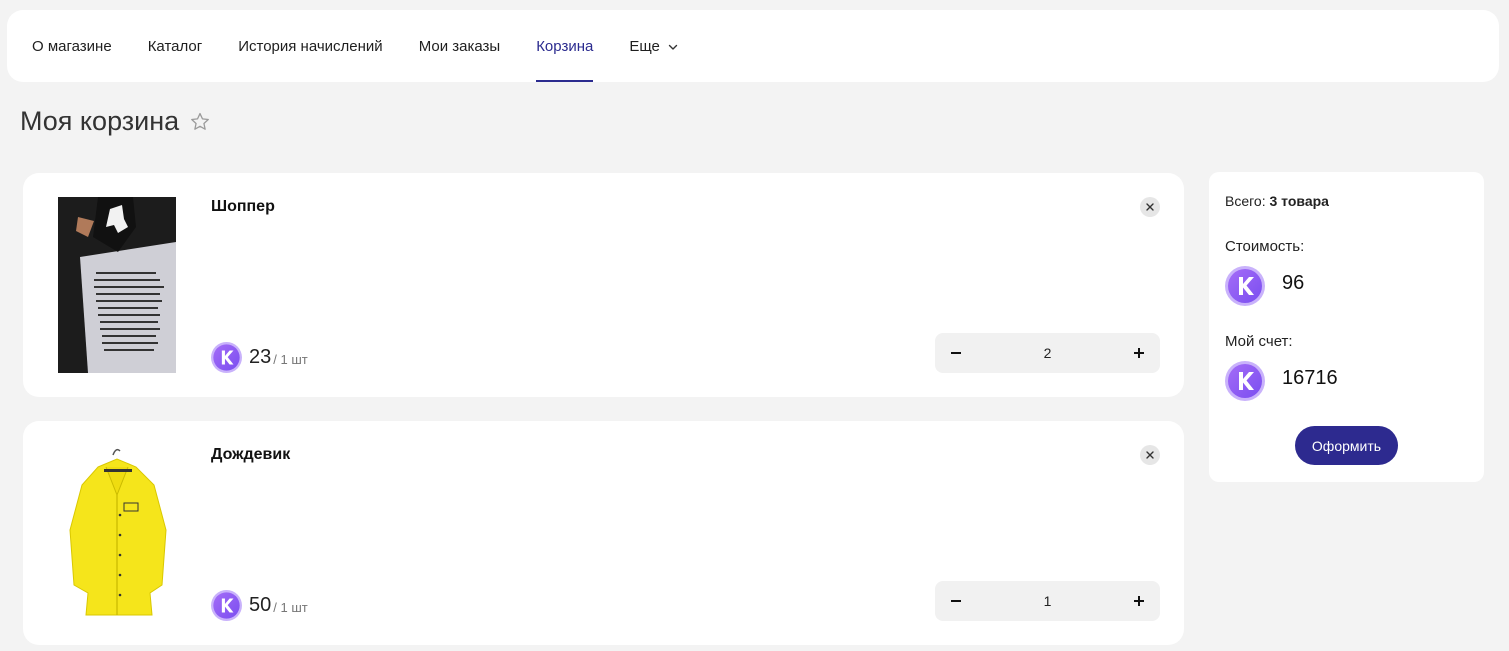 The height and width of the screenshot is (651, 1509). What do you see at coordinates (200, 122) in the screenshot?
I see `star-icon` at bounding box center [200, 122].